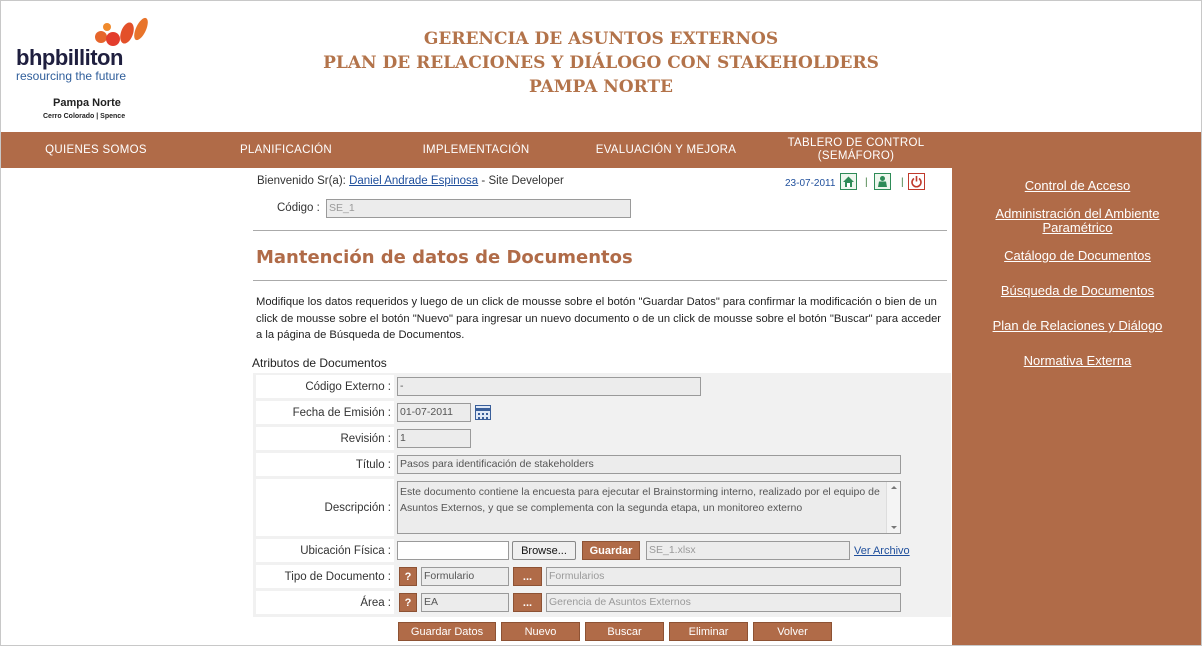  I want to click on tipo-help-button: ?, so click(408, 576).